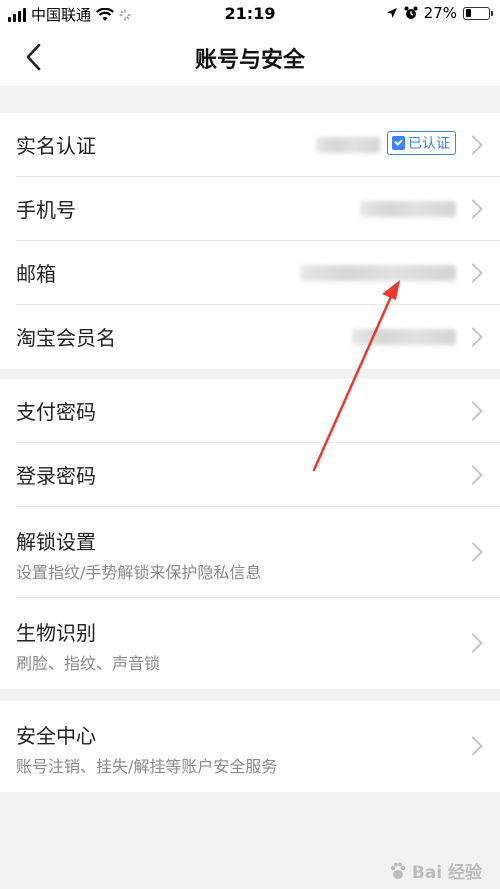 Image resolution: width=500 pixels, height=889 pixels. I want to click on battery-percent: 27%, so click(440, 13).